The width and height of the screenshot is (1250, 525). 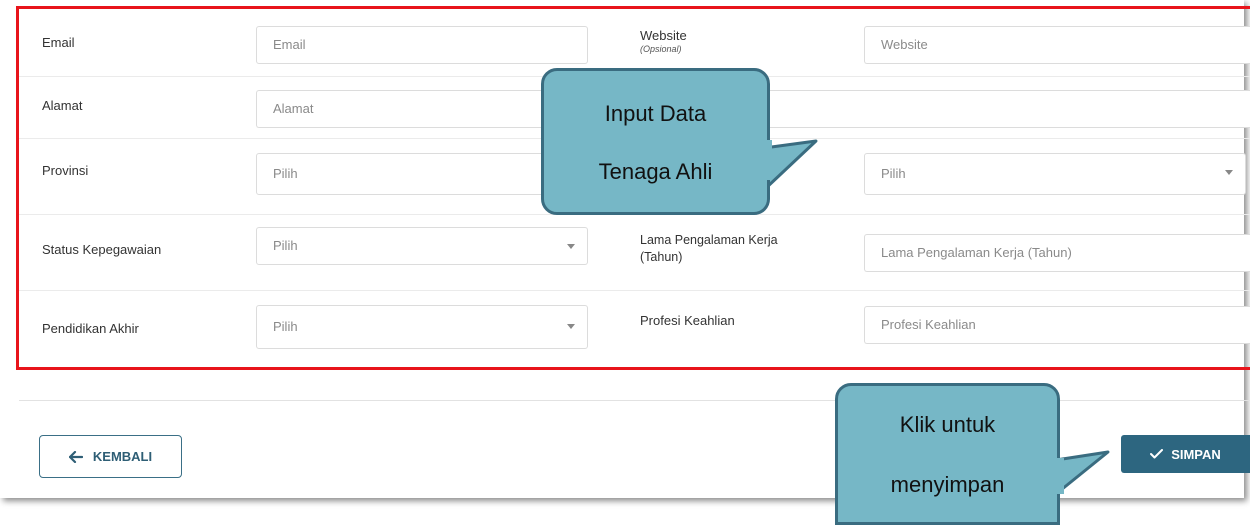 I want to click on kabupaten-select-value: Pilih, so click(x=893, y=173).